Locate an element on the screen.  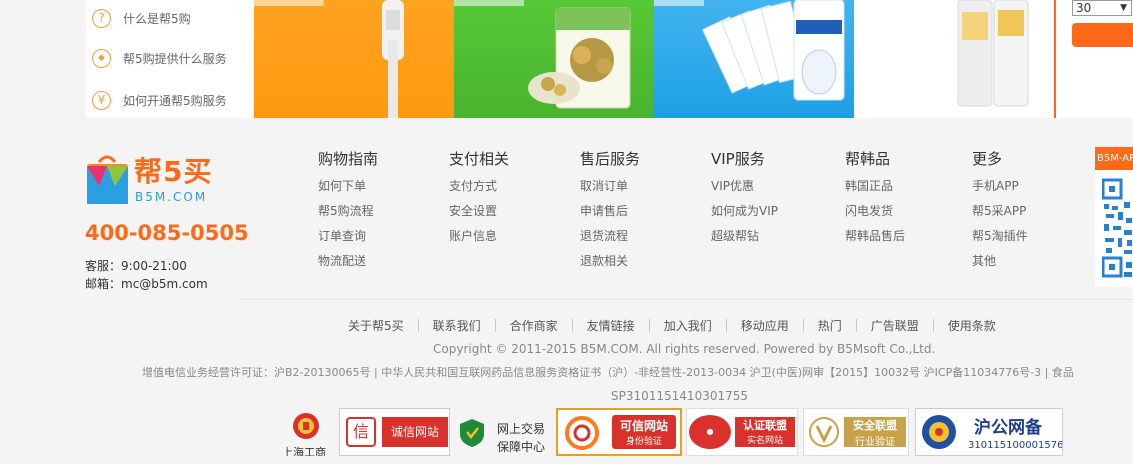
police-emblem-icon is located at coordinates (939, 432).